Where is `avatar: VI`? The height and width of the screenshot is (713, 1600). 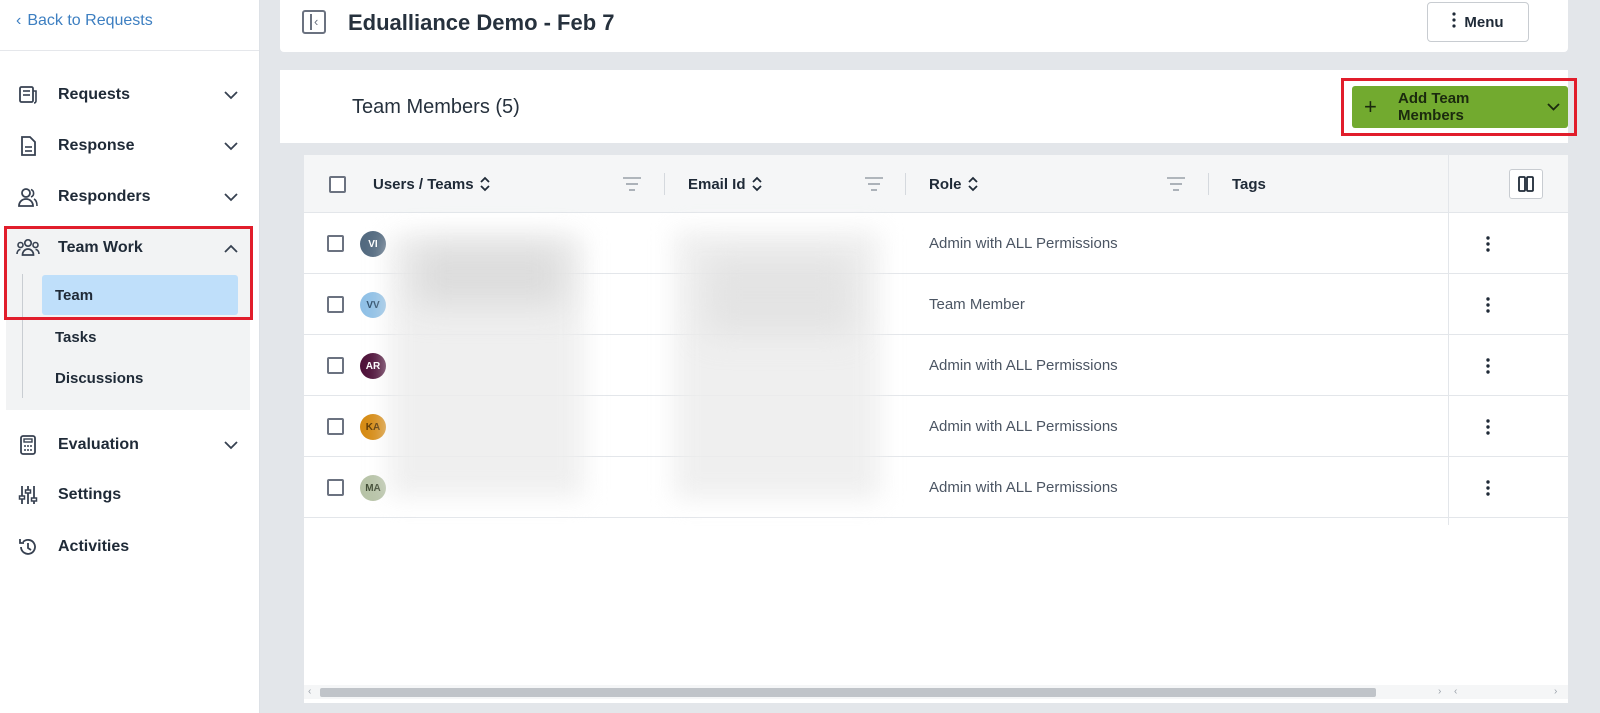 avatar: VI is located at coordinates (373, 244).